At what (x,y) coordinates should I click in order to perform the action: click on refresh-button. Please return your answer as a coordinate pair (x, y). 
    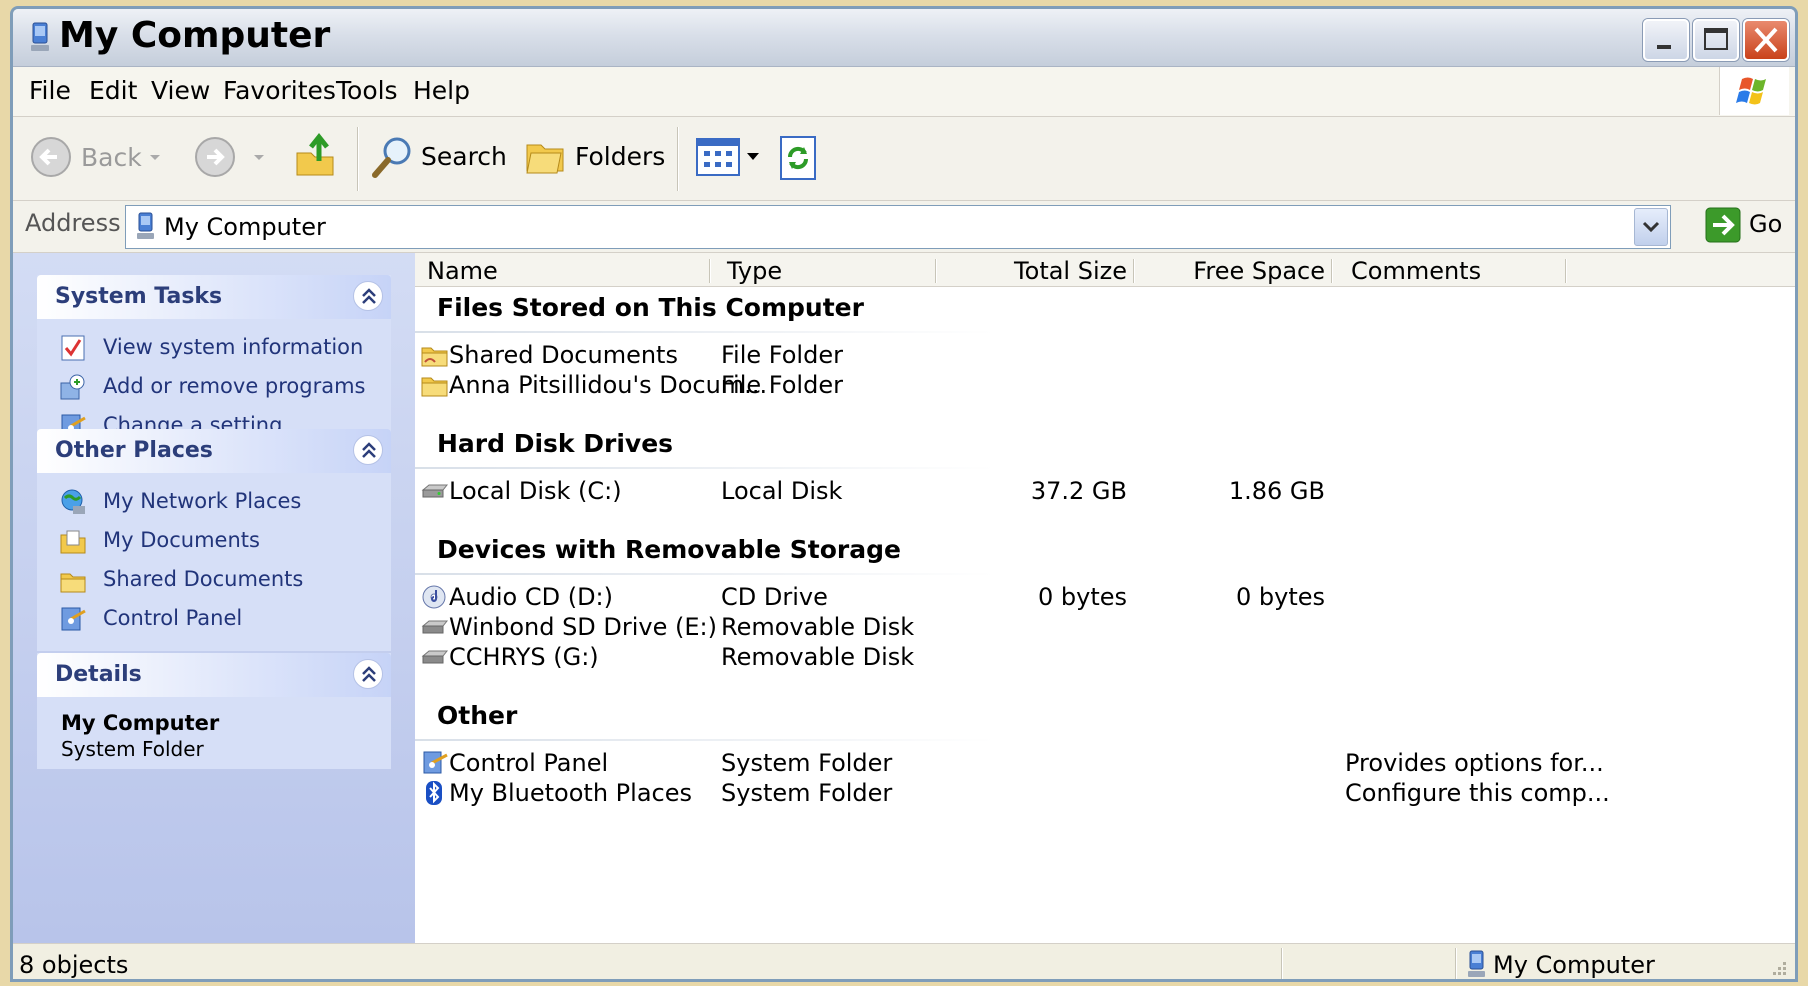
    Looking at the image, I should click on (799, 159).